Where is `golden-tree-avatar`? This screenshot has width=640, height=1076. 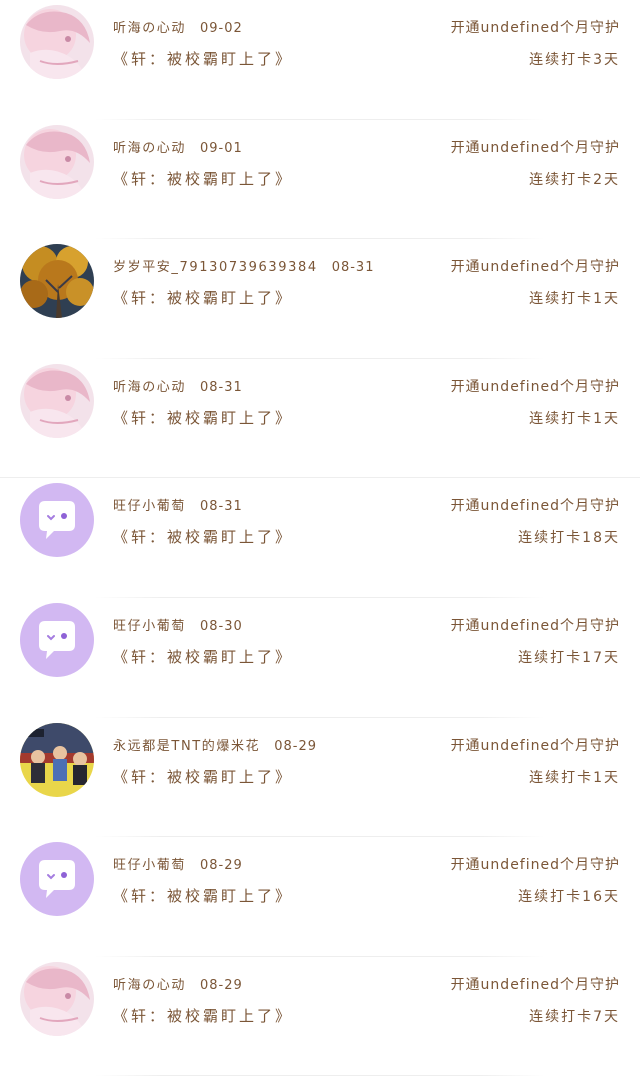
golden-tree-avatar is located at coordinates (57, 281).